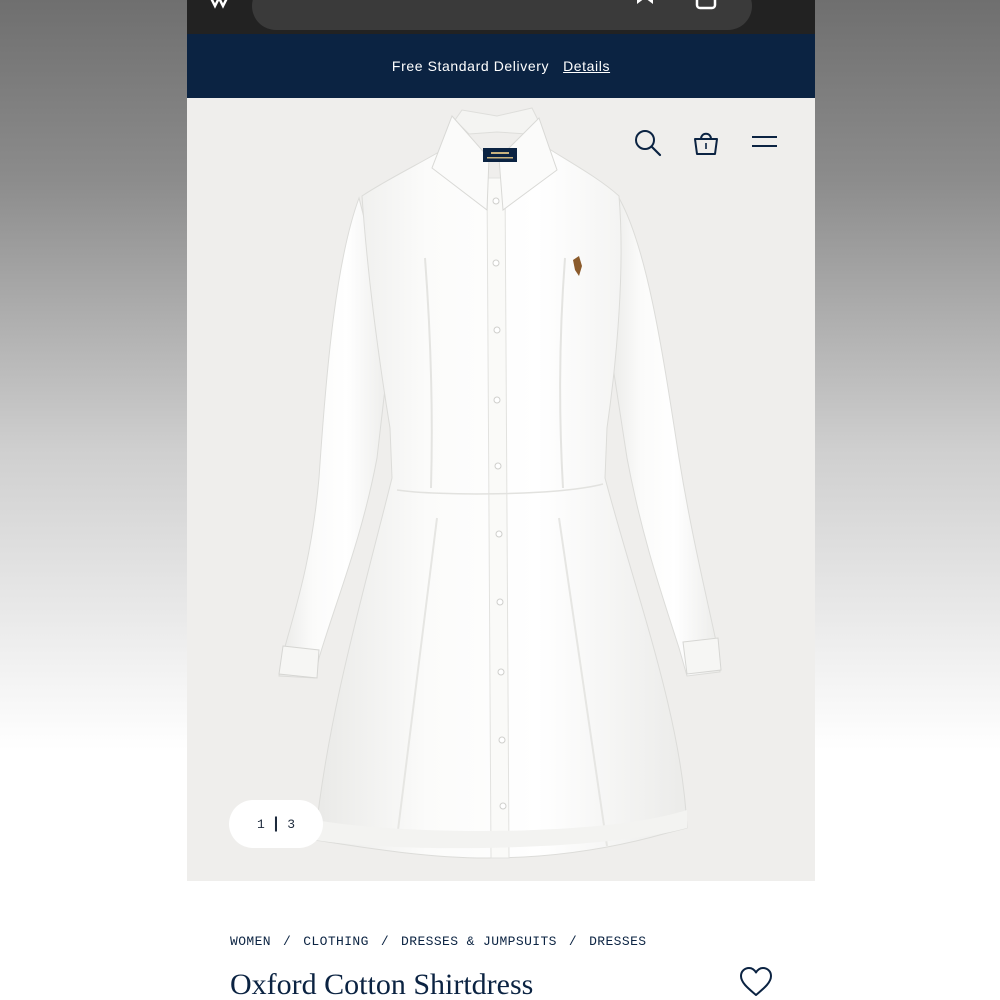 The height and width of the screenshot is (1000, 1000). I want to click on pager-total: 3, so click(291, 824).